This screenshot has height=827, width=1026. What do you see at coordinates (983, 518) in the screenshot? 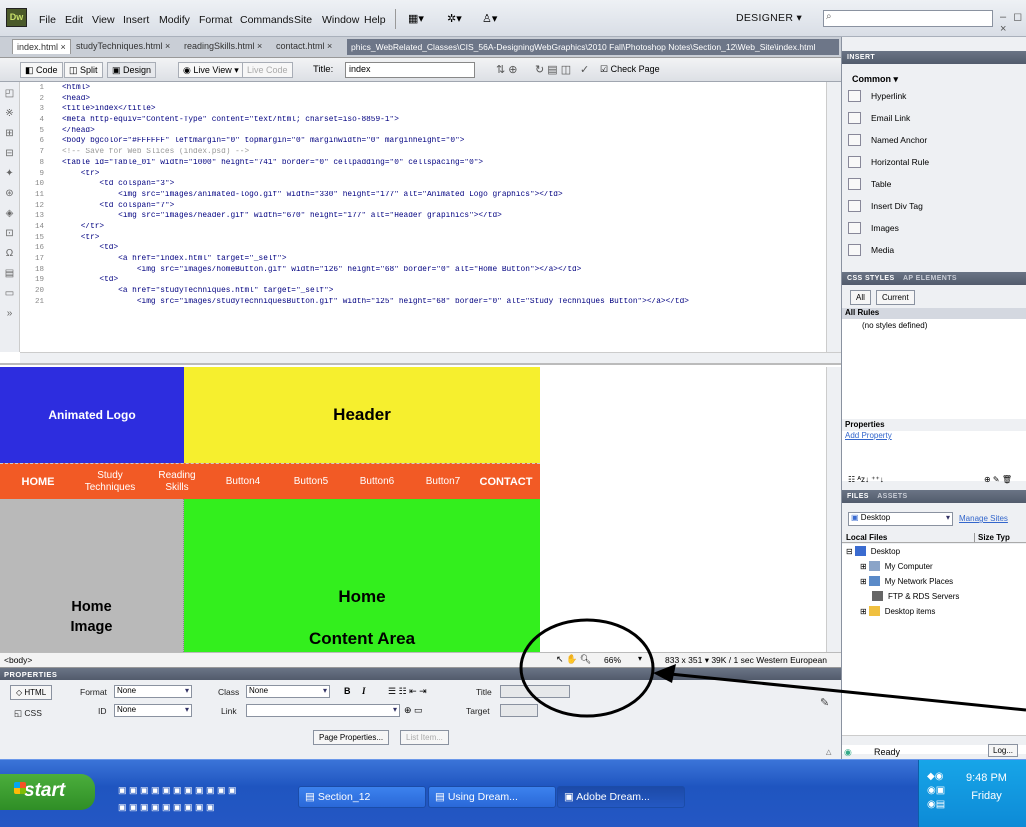
I see `manage-sites-link: Manage Sites` at bounding box center [983, 518].